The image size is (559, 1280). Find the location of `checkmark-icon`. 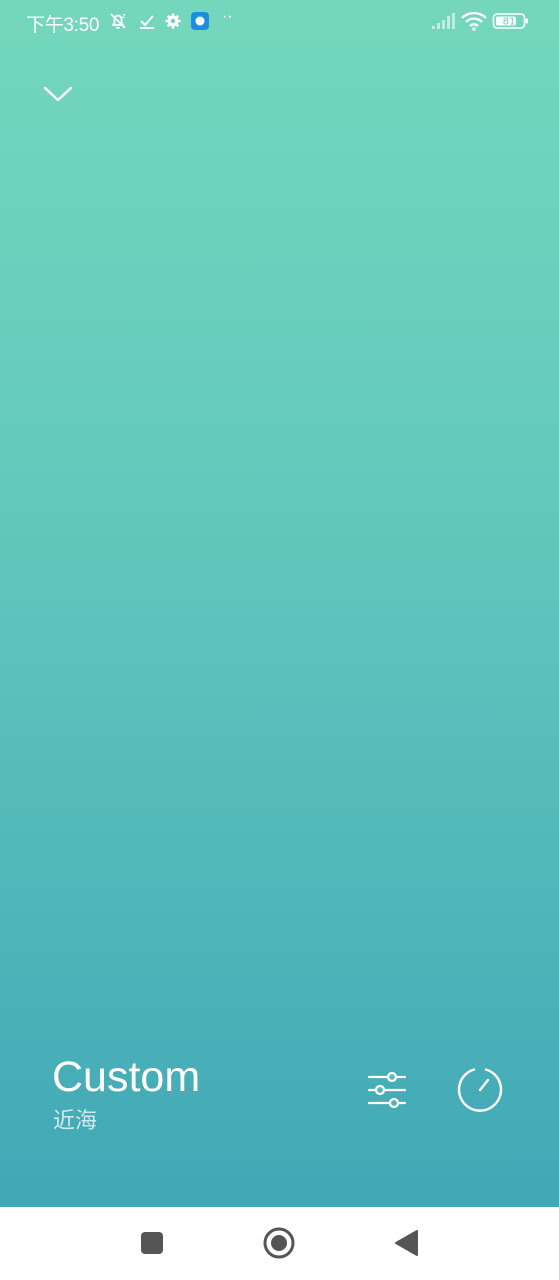

checkmark-icon is located at coordinates (147, 21).